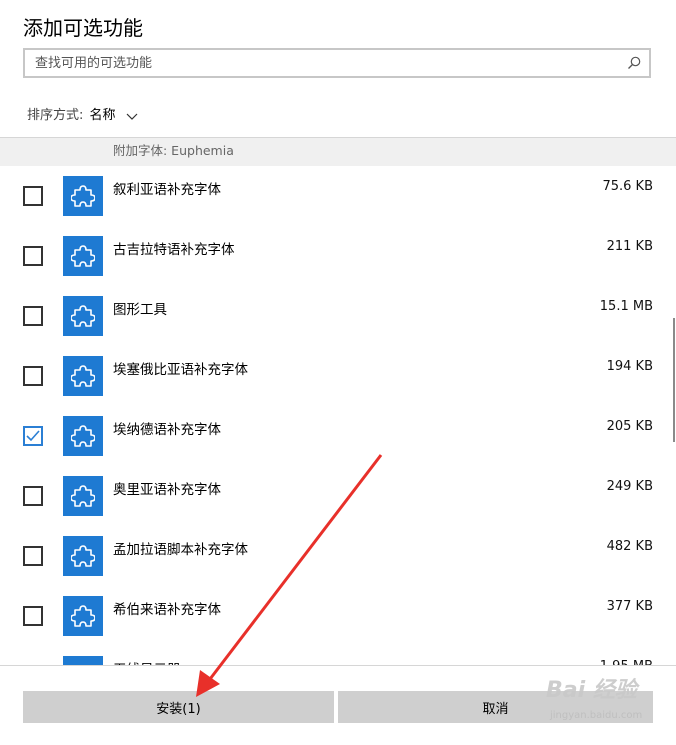  I want to click on feature-name: 孟加拉语脚本补充字体, so click(180, 550).